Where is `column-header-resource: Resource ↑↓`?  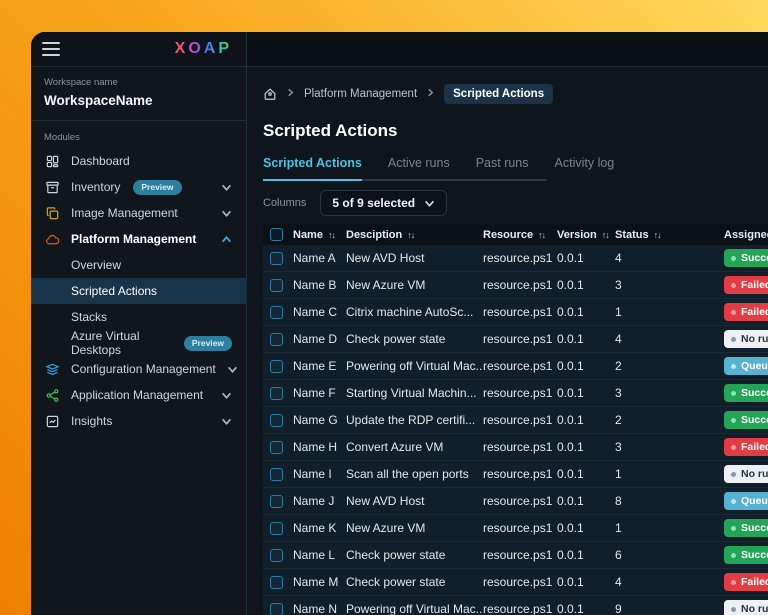 column-header-resource: Resource ↑↓ is located at coordinates (520, 235).